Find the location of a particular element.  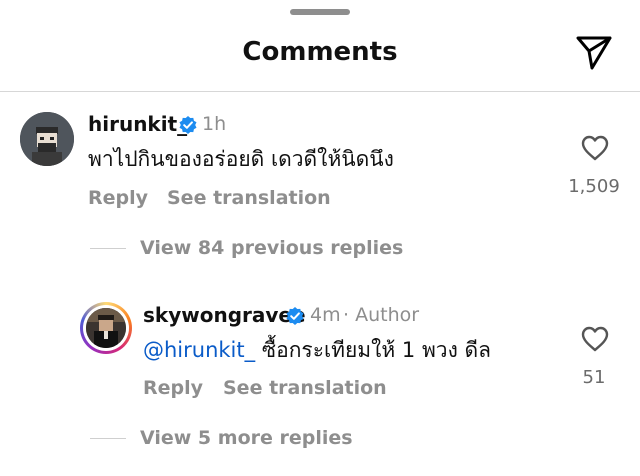

like-count: 1,509 is located at coordinates (594, 186).